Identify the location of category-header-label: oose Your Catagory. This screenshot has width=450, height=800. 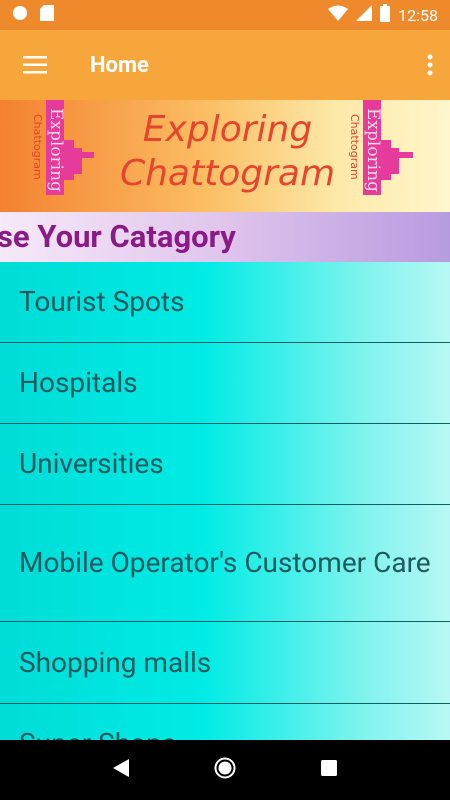
(118, 236).